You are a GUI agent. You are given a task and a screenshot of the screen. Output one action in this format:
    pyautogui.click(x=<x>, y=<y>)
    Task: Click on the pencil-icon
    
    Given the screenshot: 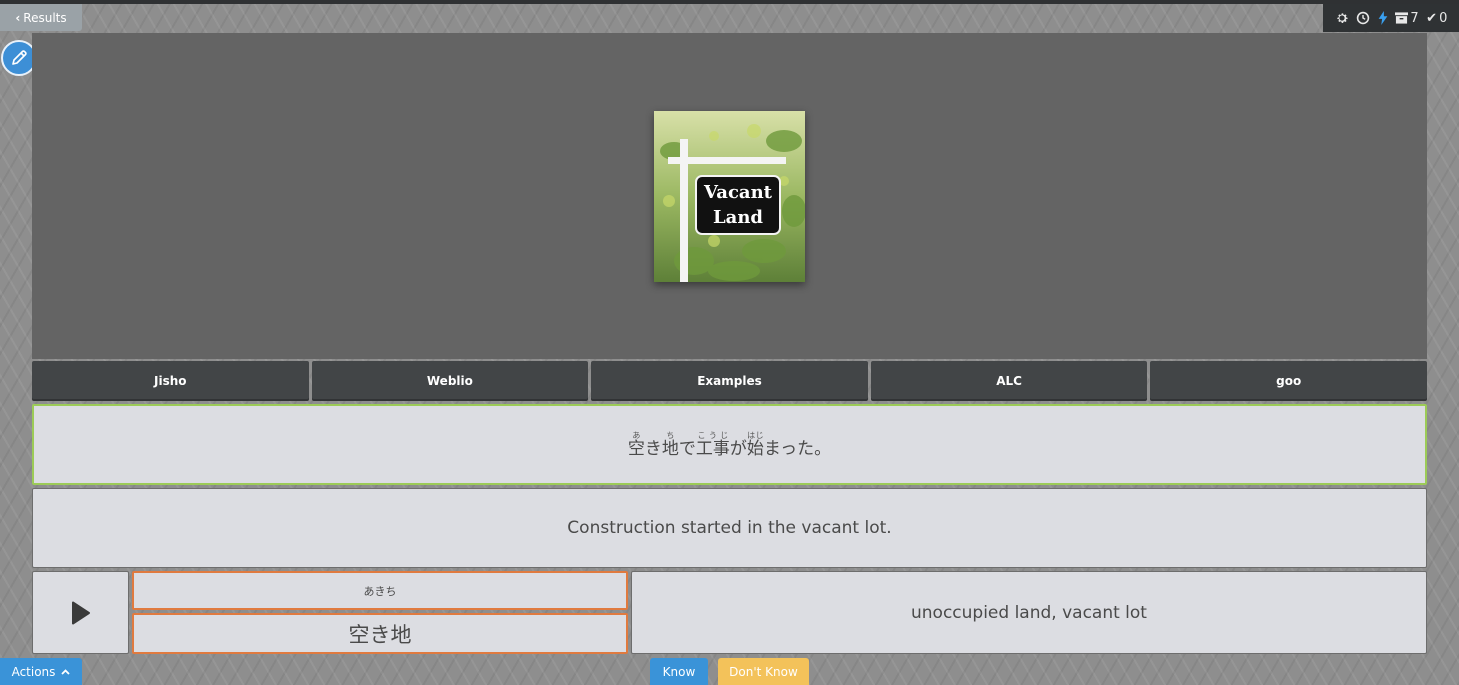 What is the action you would take?
    pyautogui.click(x=19, y=57)
    